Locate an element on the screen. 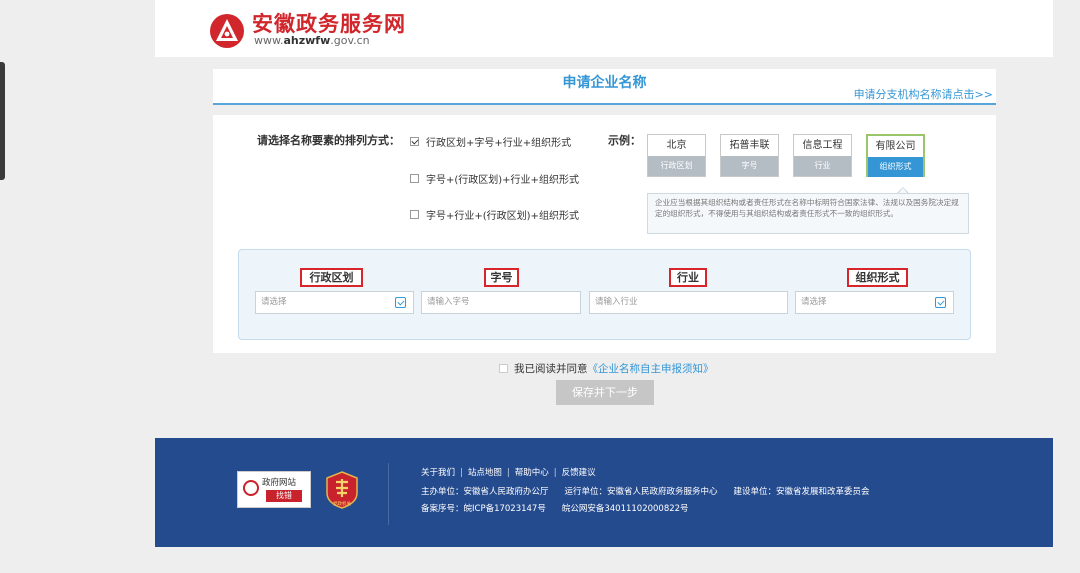  example-value: 拓普丰联 is located at coordinates (749, 145).